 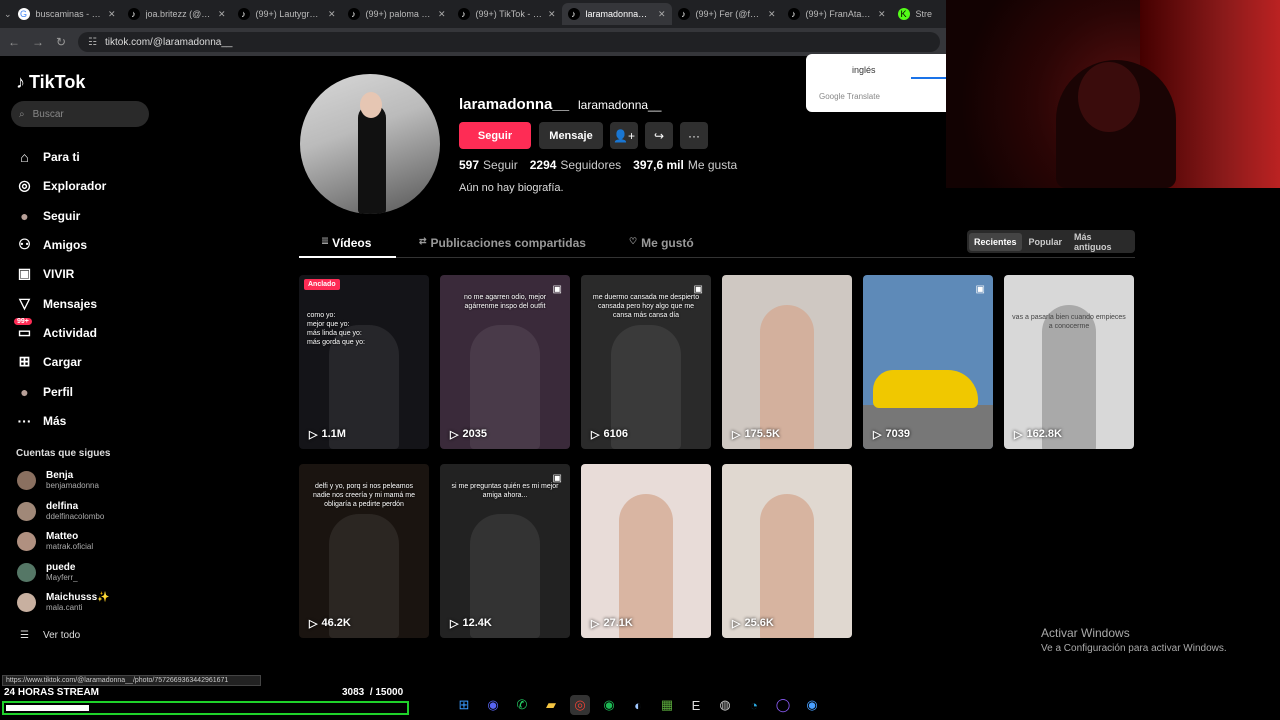 What do you see at coordinates (51, 244) in the screenshot?
I see `sidebar-item-amigos: ⚇ Amigos` at bounding box center [51, 244].